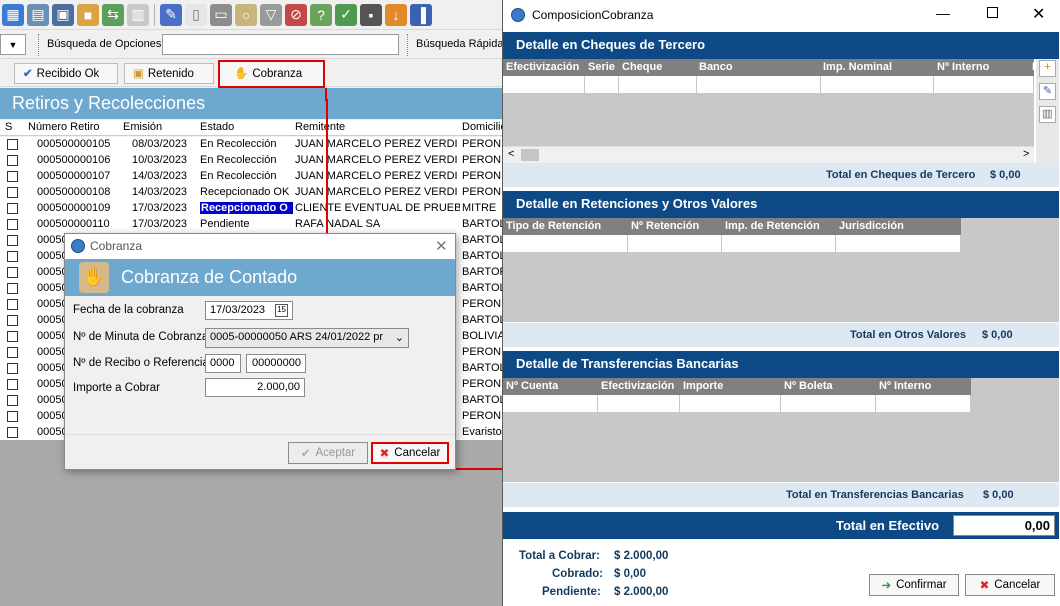 The width and height of the screenshot is (1060, 606). I want to click on filter-icon: ▽, so click(271, 14).